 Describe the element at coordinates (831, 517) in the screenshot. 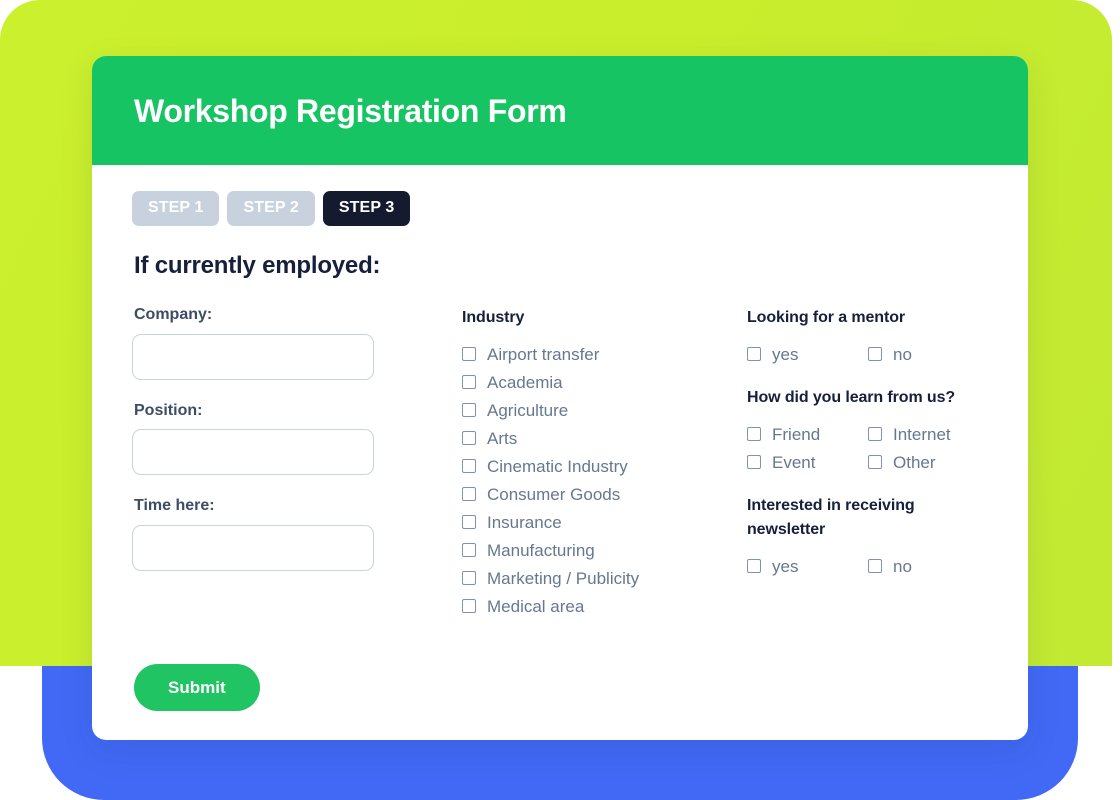

I see `newsletter-heading: Interested in receiving newsletter` at that location.